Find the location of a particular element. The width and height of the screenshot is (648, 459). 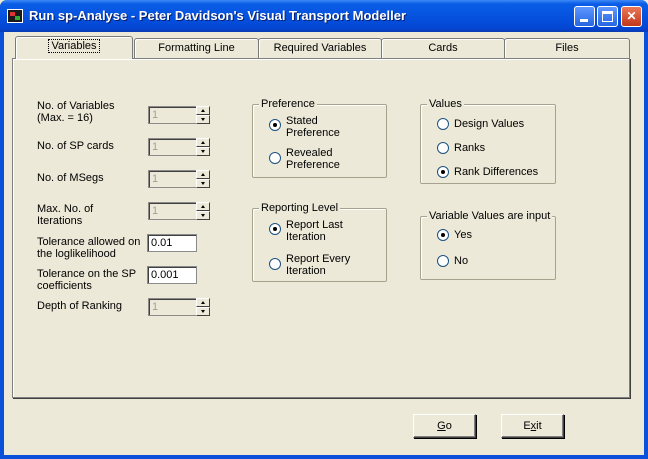

stated-preference-label: Stated Preference is located at coordinates (313, 127).